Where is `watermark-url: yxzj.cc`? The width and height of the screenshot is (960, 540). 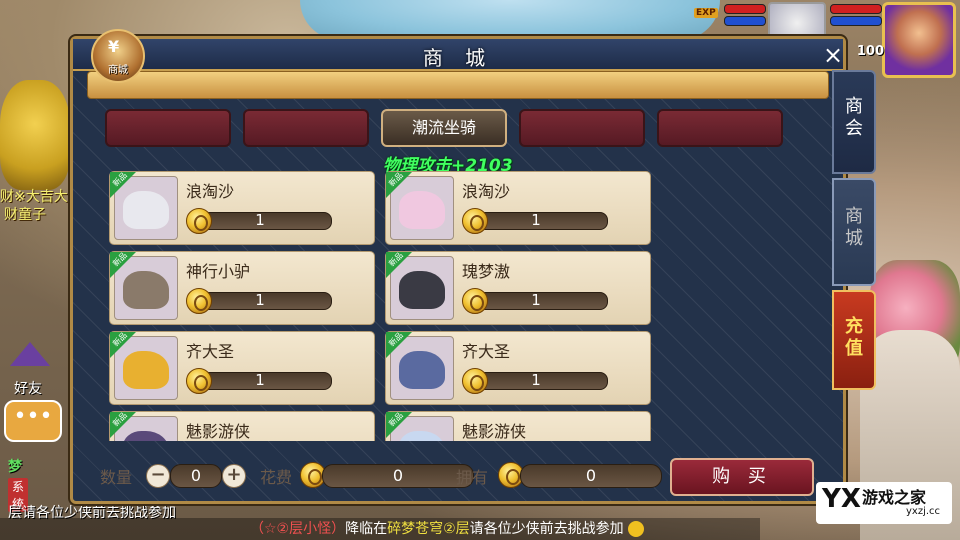 watermark-url: yxzj.cc is located at coordinates (923, 511).